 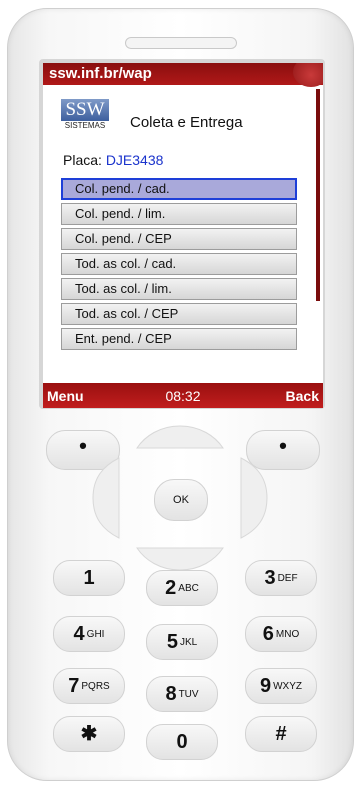 I want to click on key-6: 6 MNO, so click(x=281, y=634).